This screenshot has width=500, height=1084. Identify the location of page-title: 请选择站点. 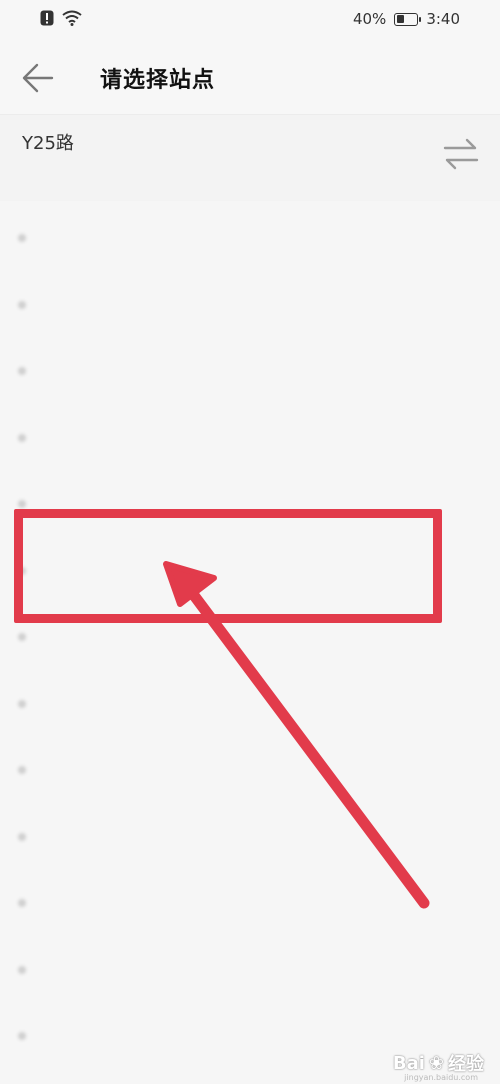
(158, 80).